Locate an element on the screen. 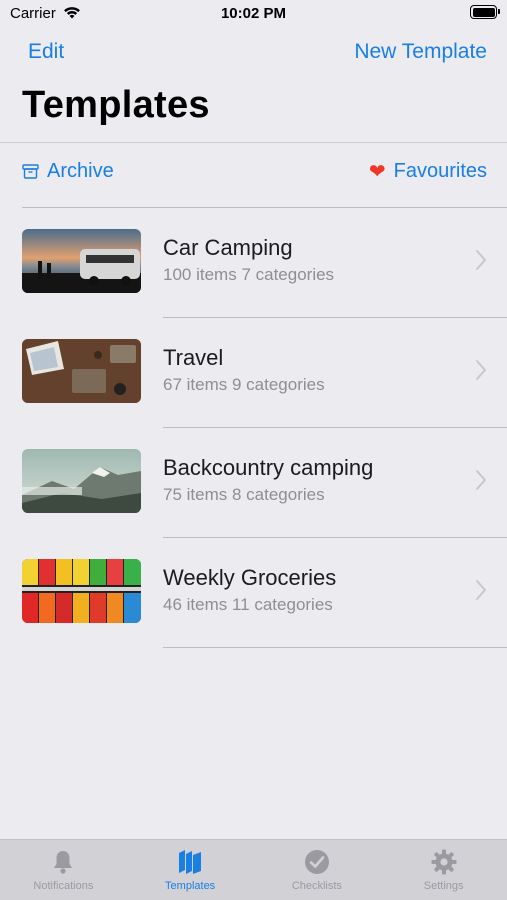  template-title: Travel is located at coordinates (193, 357).